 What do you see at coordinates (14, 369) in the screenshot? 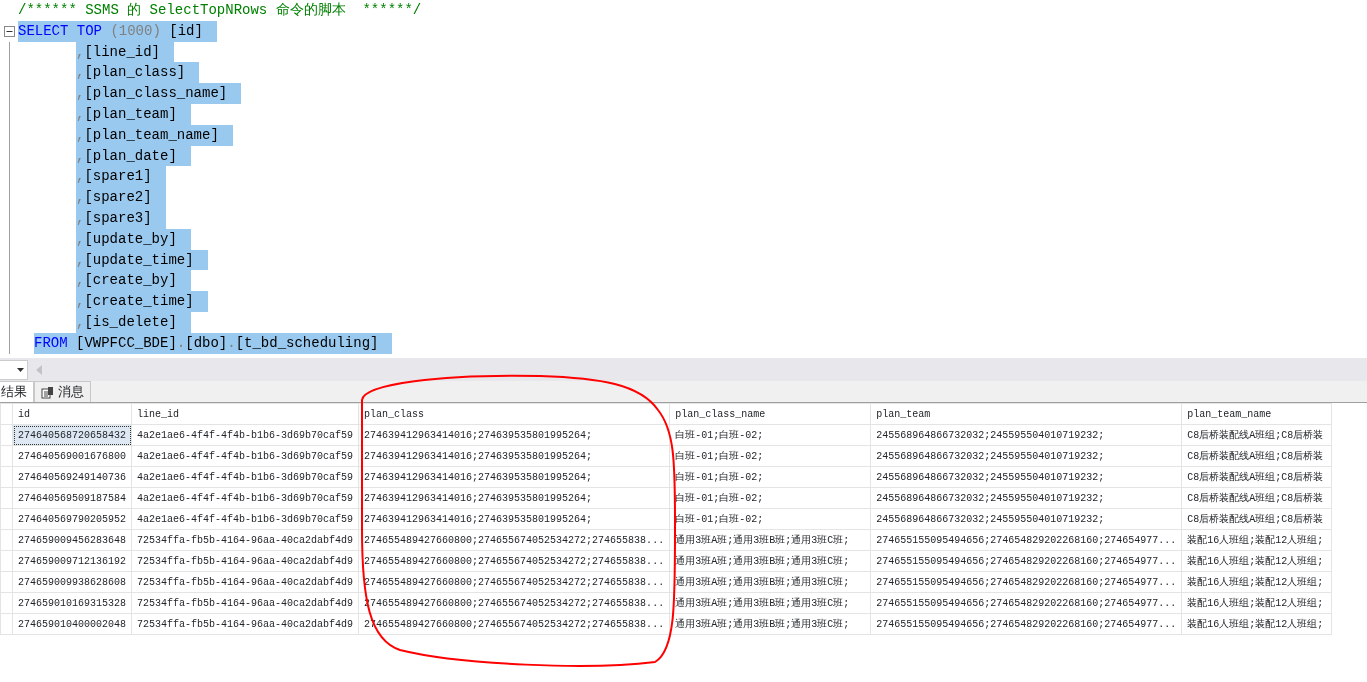
I see `zoom-dropdown` at bounding box center [14, 369].